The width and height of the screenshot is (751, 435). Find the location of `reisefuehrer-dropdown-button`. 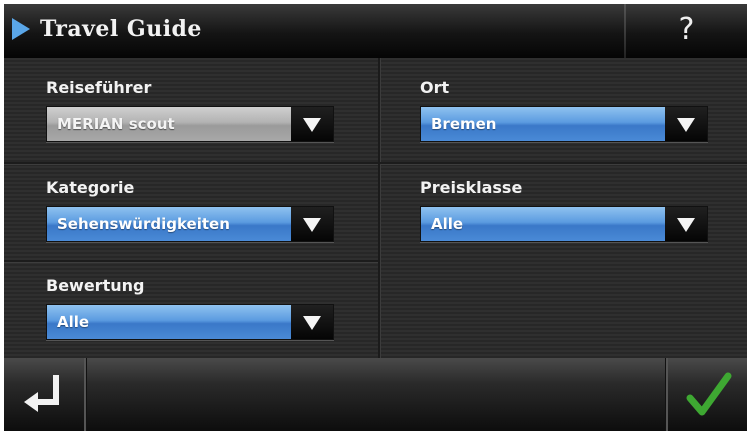

reisefuehrer-dropdown-button is located at coordinates (312, 124).